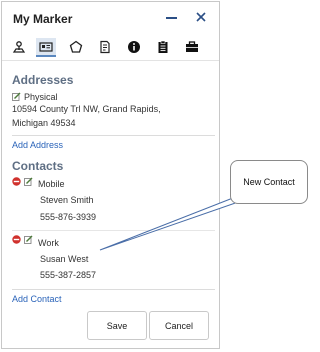 This screenshot has height=352, width=320. I want to click on pentagon-icon, so click(76, 46).